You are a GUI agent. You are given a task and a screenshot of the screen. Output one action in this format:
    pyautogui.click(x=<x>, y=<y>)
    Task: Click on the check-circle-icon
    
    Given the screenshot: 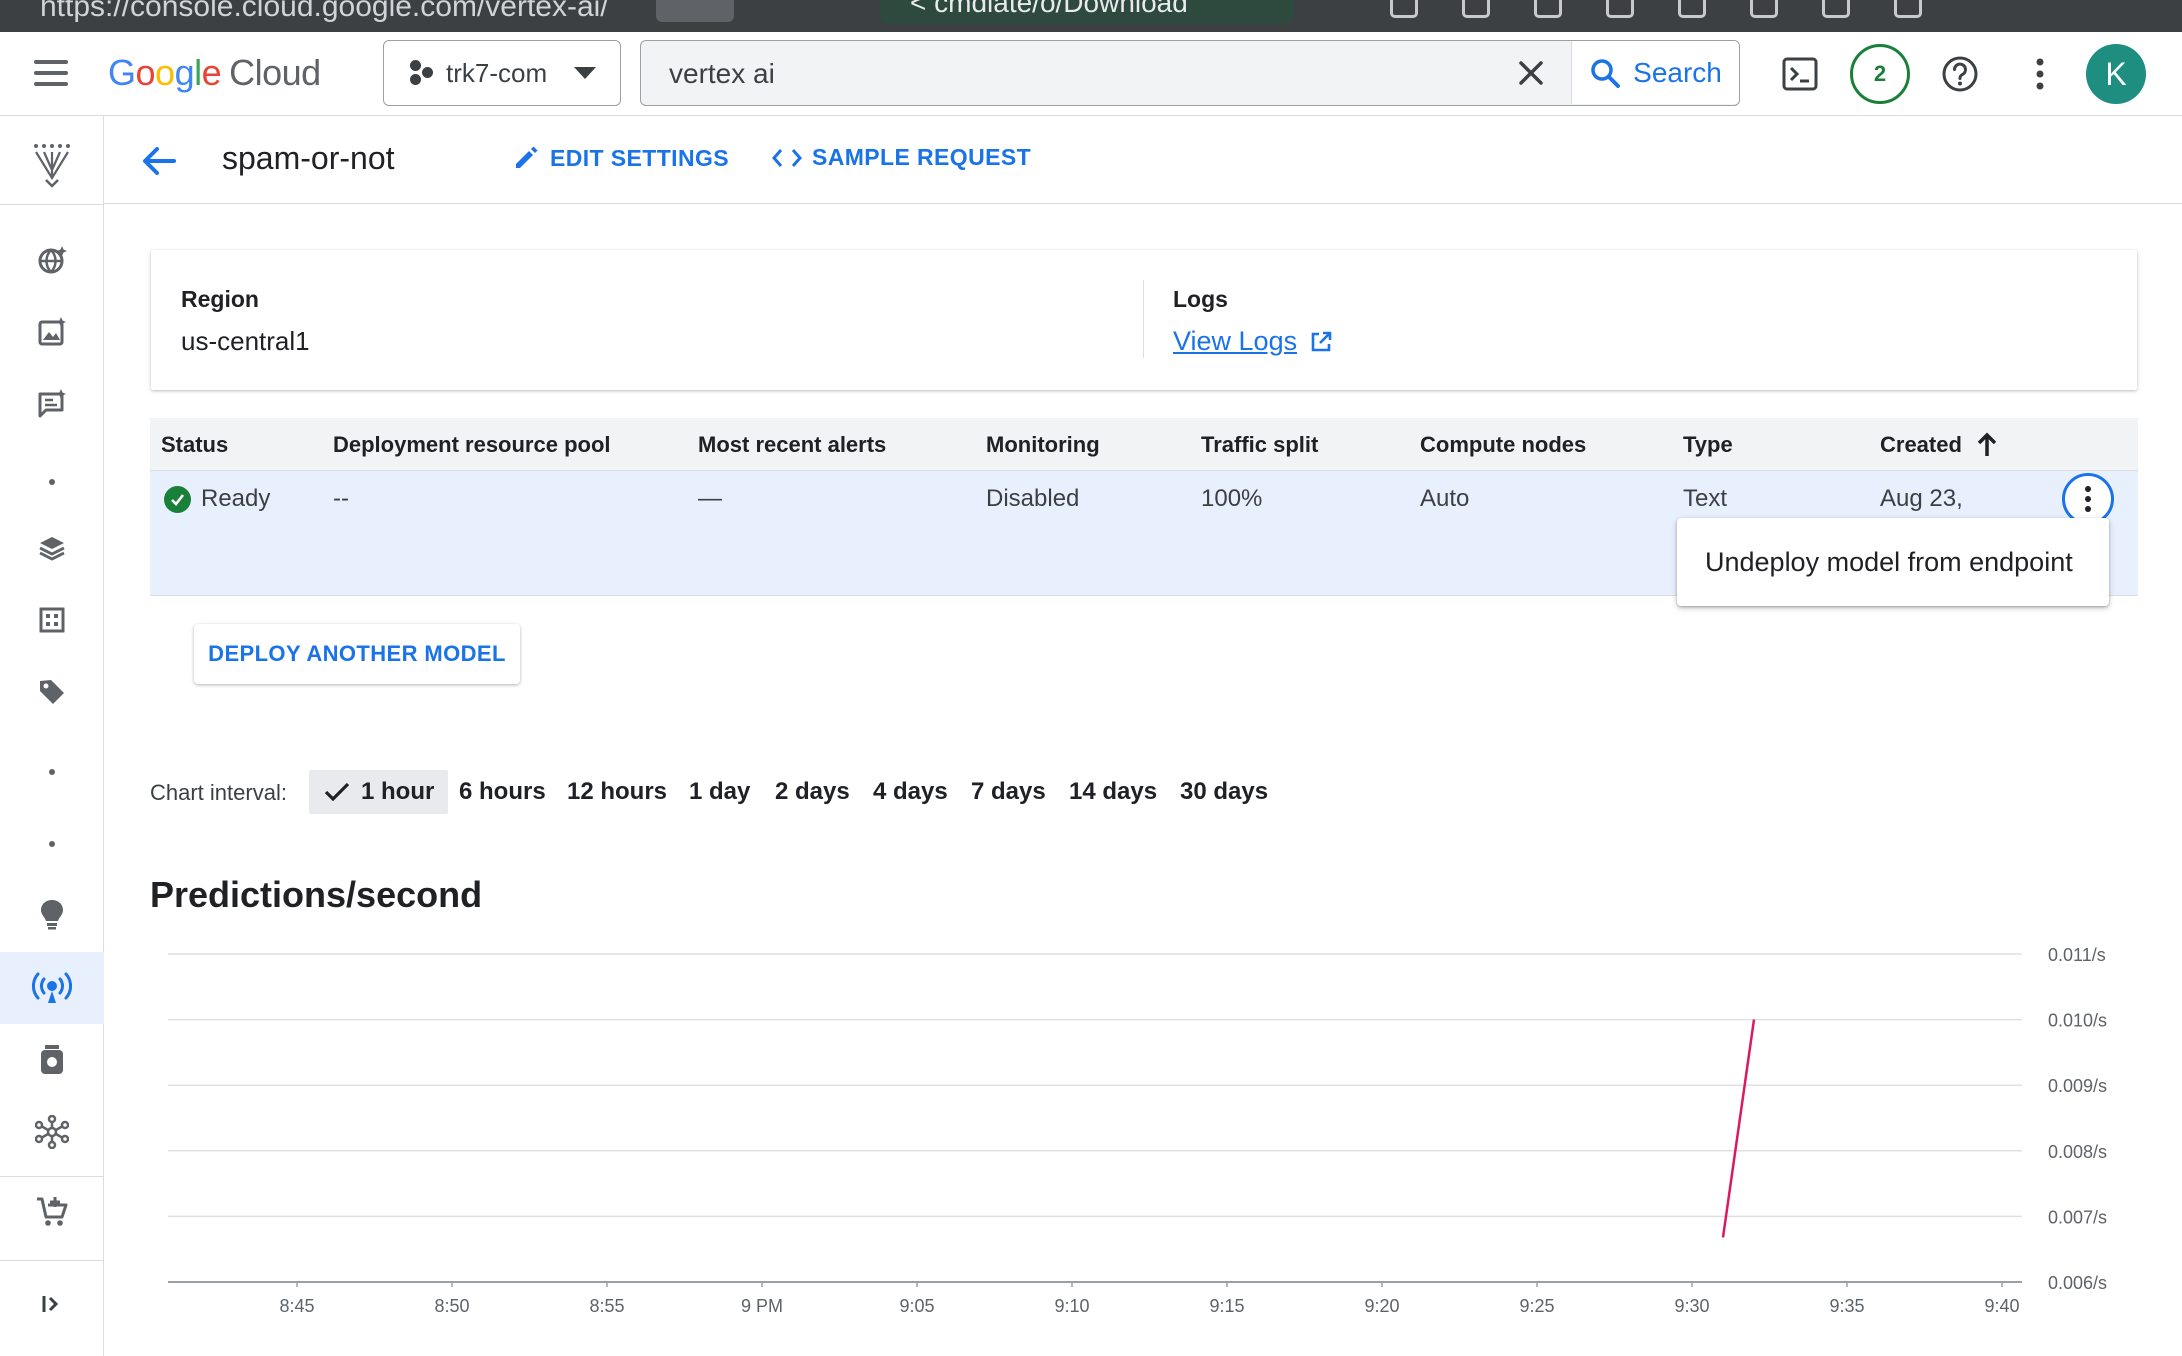 What is the action you would take?
    pyautogui.click(x=177, y=499)
    